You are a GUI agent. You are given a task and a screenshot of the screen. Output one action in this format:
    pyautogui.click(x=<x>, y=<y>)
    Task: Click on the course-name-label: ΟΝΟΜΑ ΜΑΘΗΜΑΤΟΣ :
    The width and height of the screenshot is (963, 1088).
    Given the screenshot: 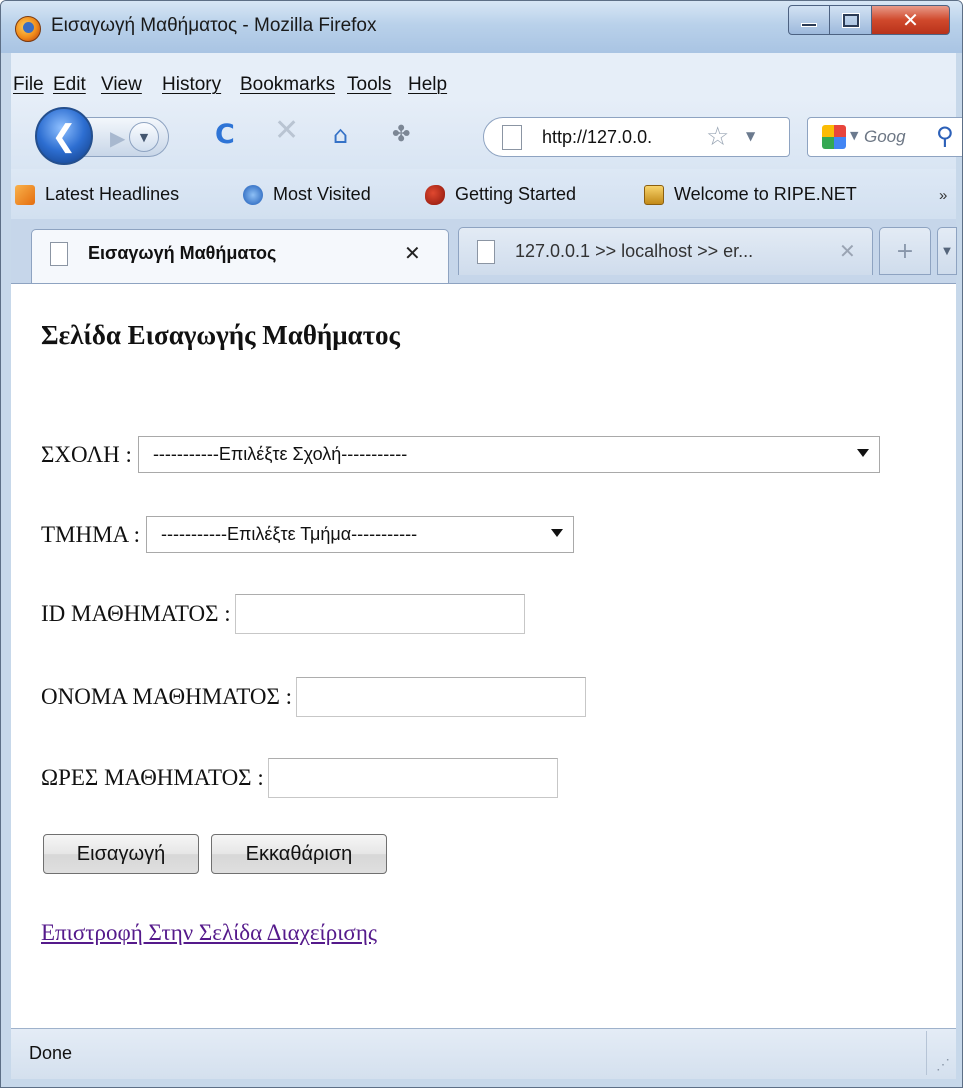 What is the action you would take?
    pyautogui.click(x=167, y=696)
    